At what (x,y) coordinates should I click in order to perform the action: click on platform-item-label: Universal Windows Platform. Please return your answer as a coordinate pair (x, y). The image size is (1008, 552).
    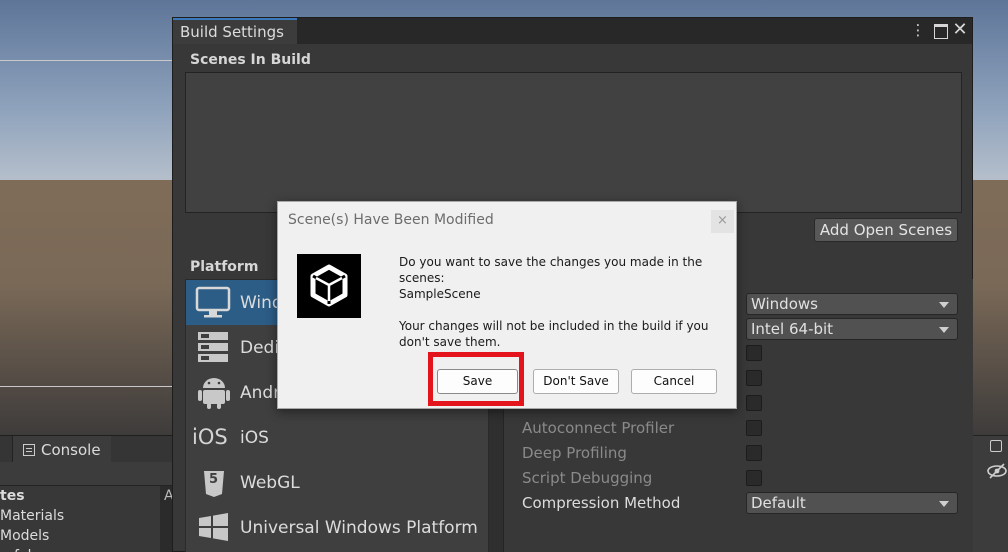
    Looking at the image, I should click on (359, 527).